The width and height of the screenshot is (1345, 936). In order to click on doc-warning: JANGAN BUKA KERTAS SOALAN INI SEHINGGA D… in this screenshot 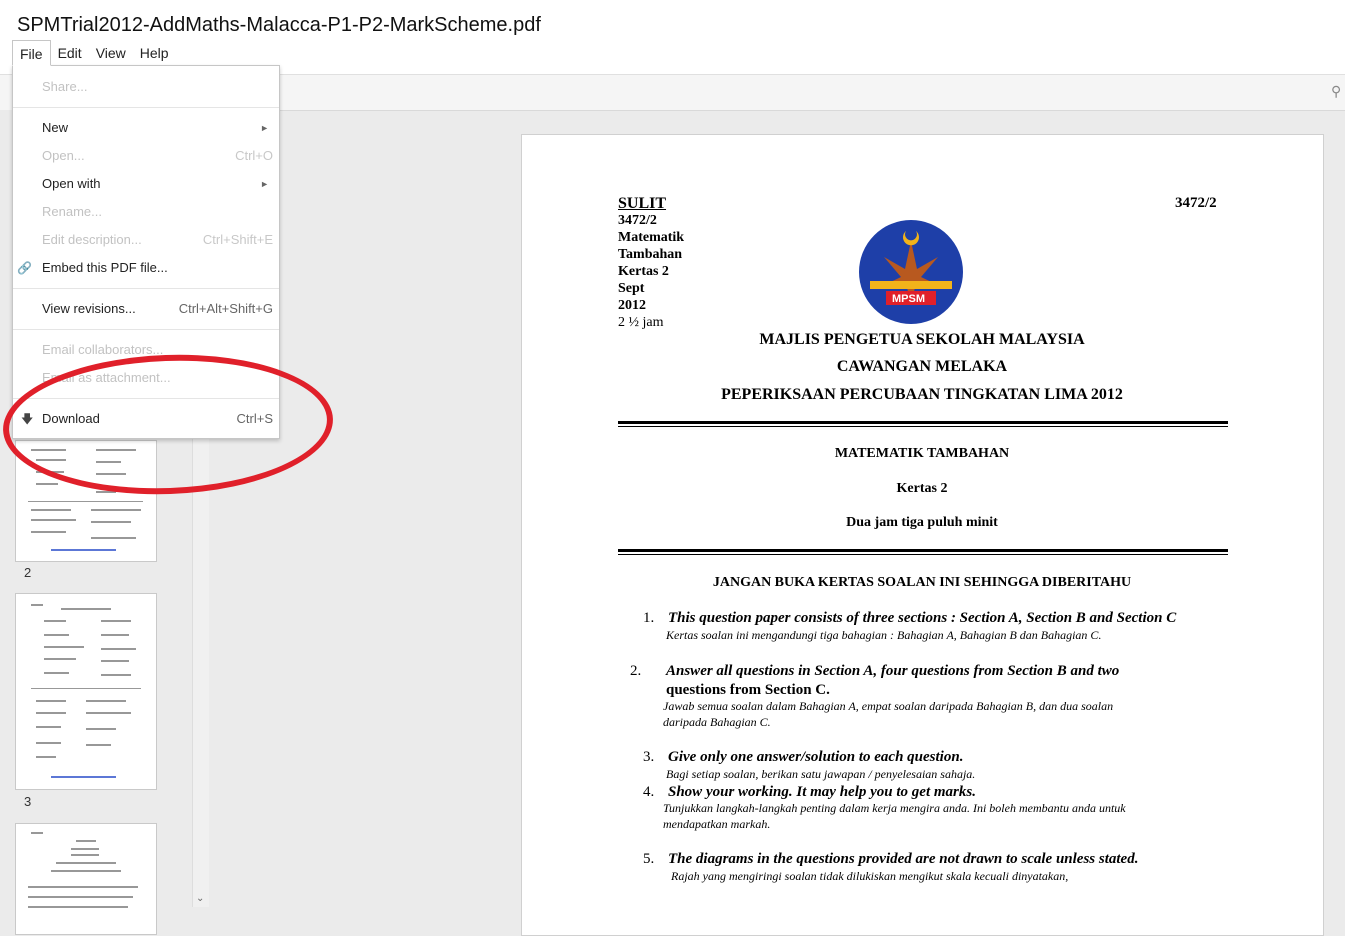, I will do `click(922, 582)`.